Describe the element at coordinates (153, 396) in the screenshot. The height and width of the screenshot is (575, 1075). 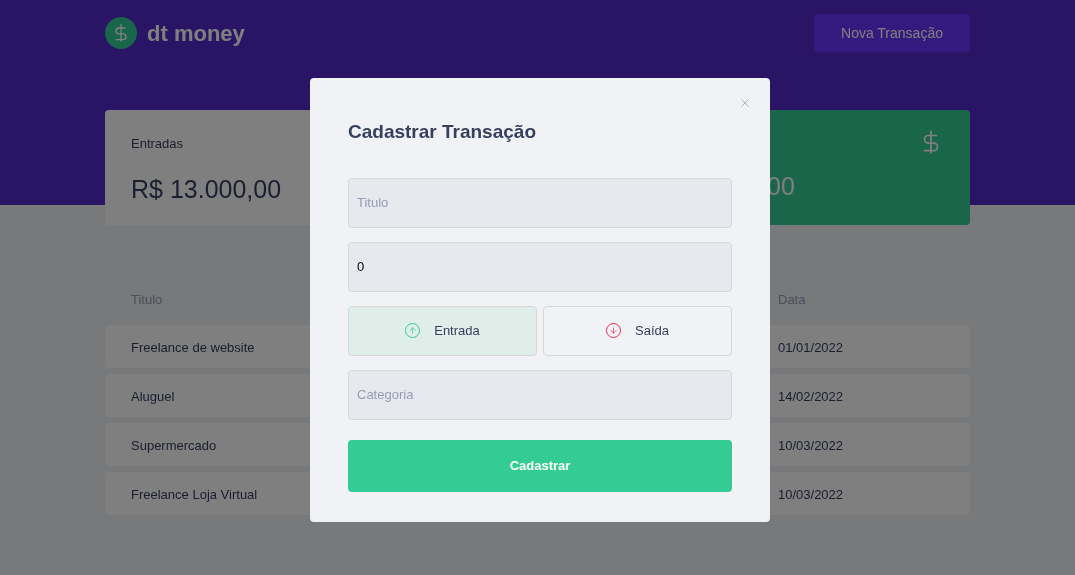
I see `table-cell: Aluguel` at that location.